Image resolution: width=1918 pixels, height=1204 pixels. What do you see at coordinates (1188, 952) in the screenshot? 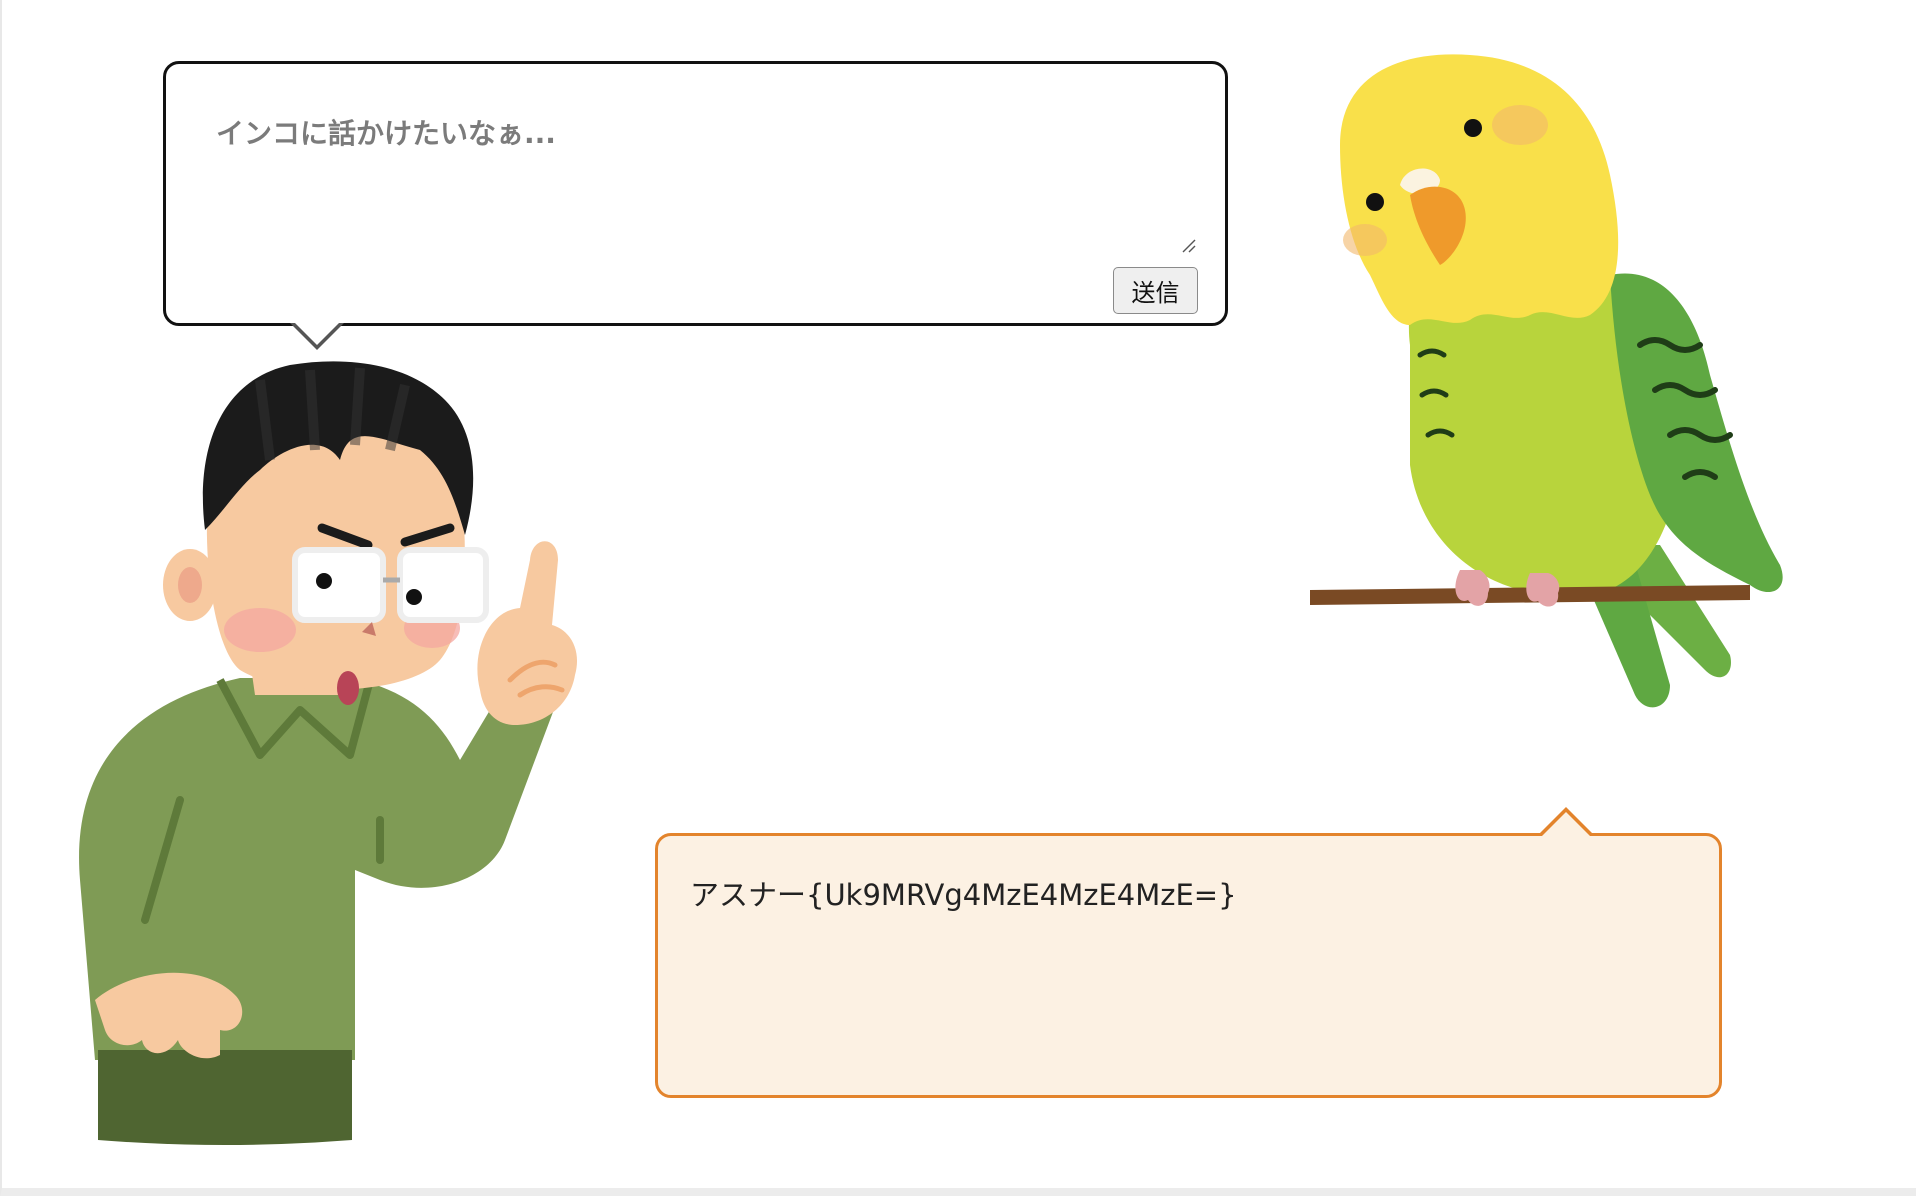
I see `answer-bubble: アスナー{Uk9MRVg4MzE4MzE4MzE=}` at bounding box center [1188, 952].